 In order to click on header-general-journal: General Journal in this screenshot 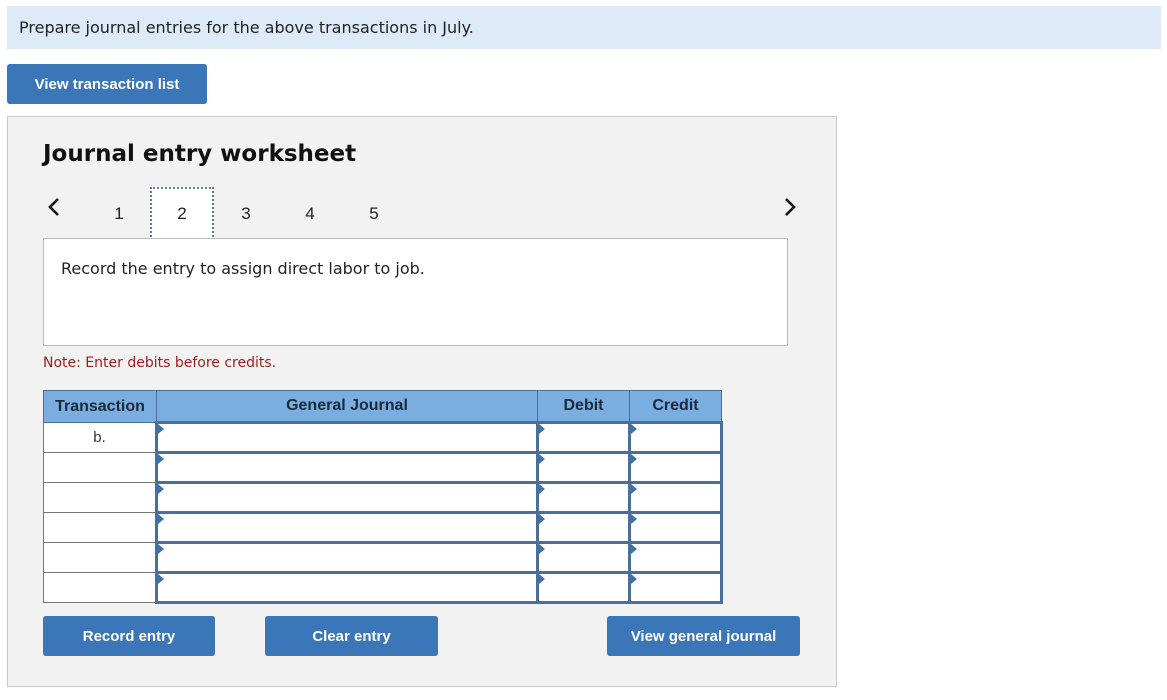, I will do `click(347, 406)`.